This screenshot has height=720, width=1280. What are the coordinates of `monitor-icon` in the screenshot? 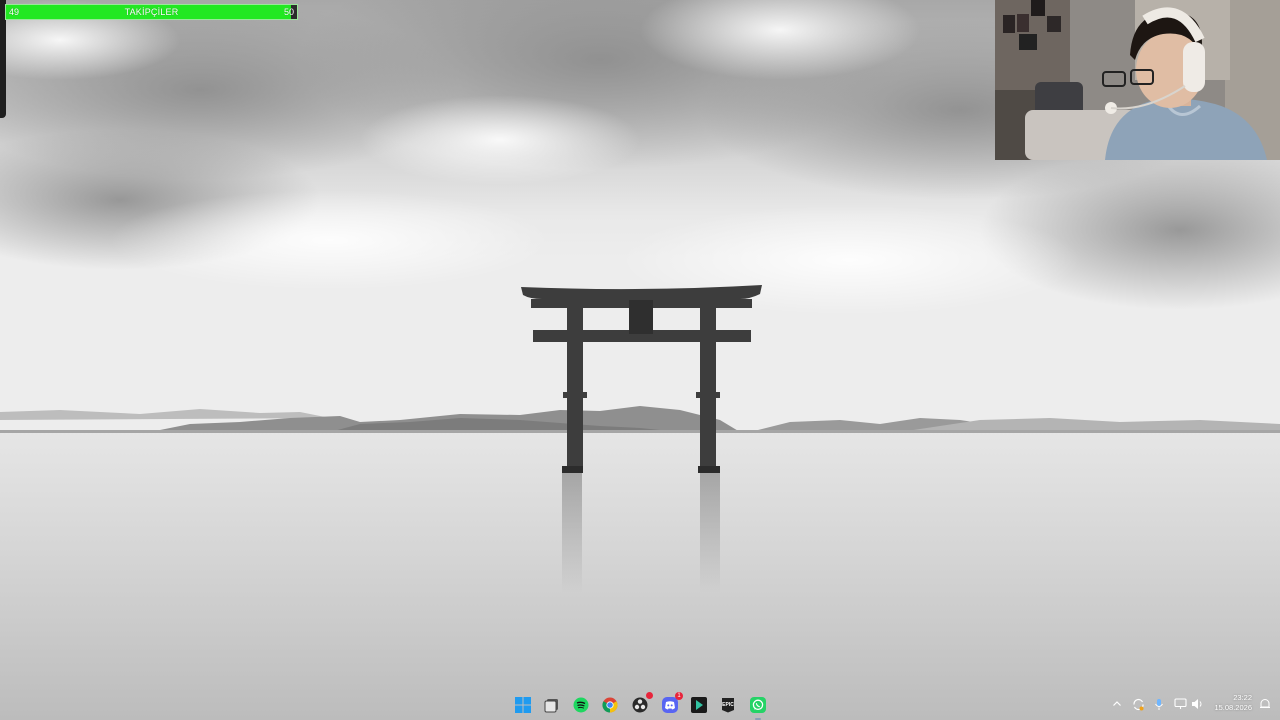 It's located at (1180, 703).